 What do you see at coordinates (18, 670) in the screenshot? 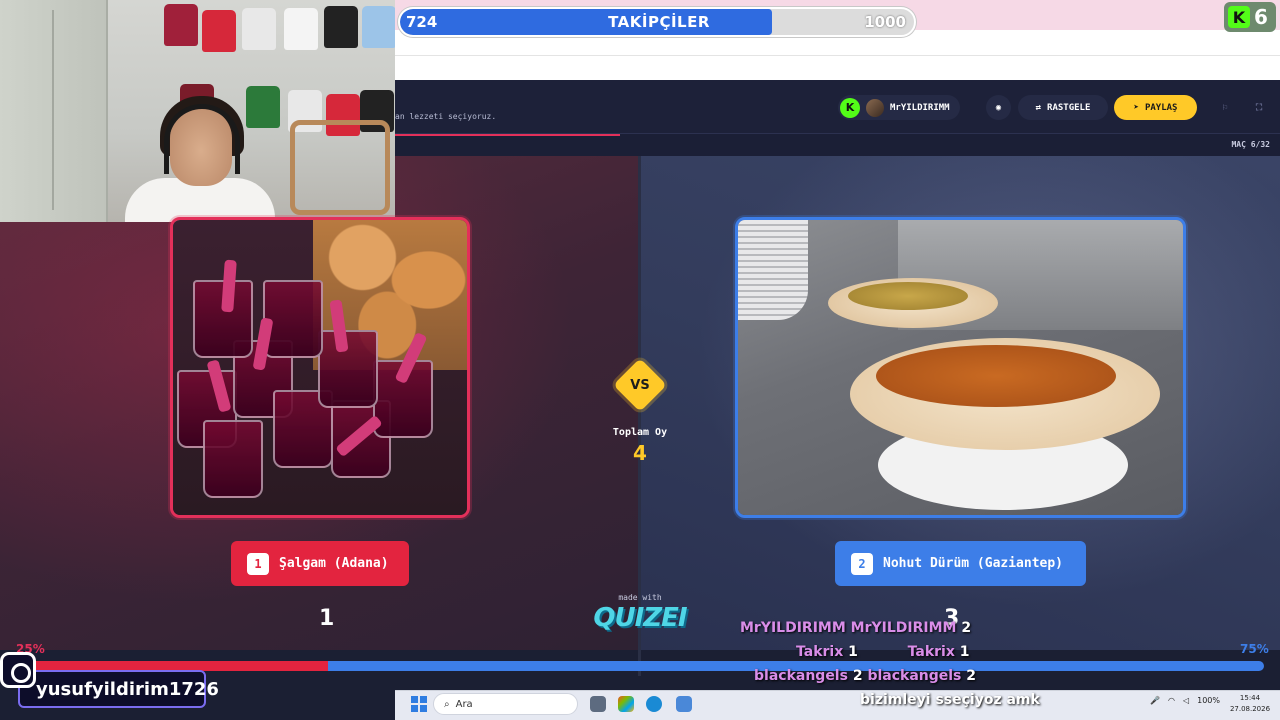
I see `instagram-icon` at bounding box center [18, 670].